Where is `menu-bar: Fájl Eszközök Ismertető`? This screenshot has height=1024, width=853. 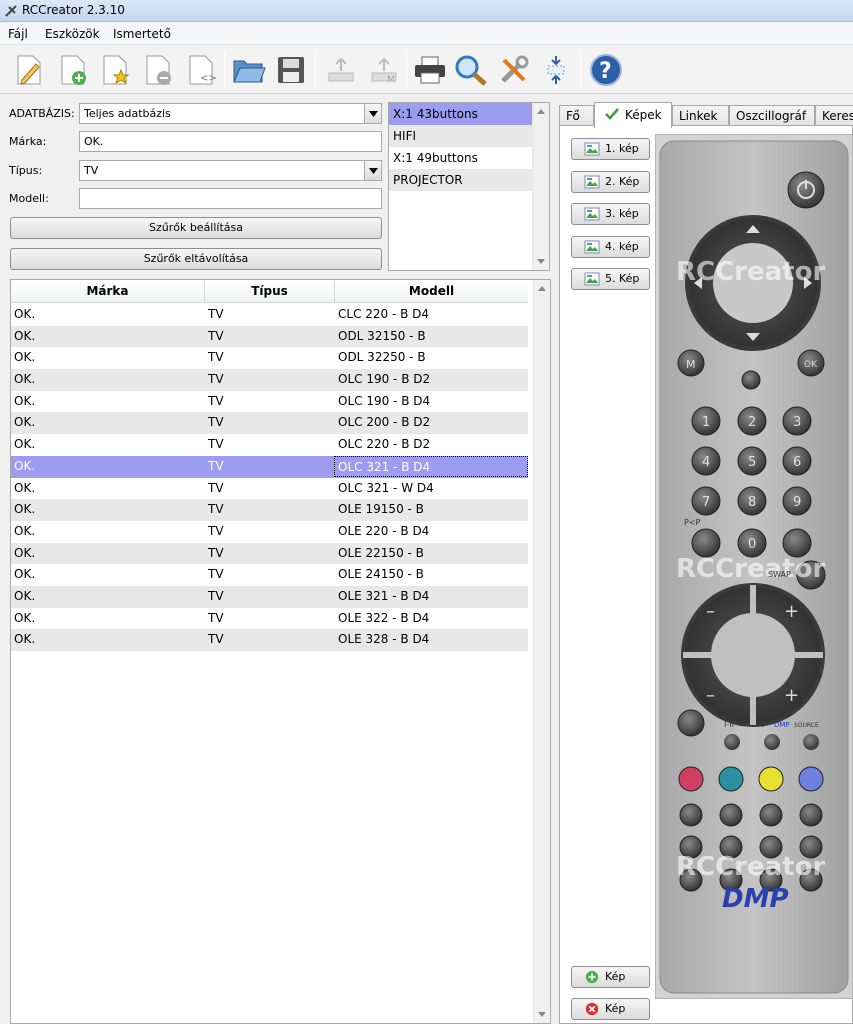
menu-bar: Fájl Eszközök Ismertető is located at coordinates (426, 34).